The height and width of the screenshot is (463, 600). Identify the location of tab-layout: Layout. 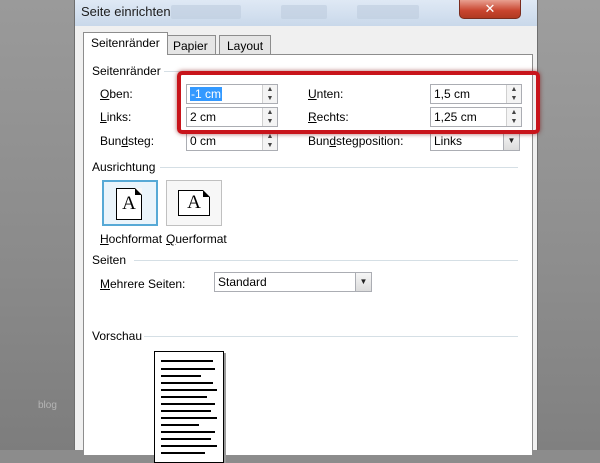
(245, 45).